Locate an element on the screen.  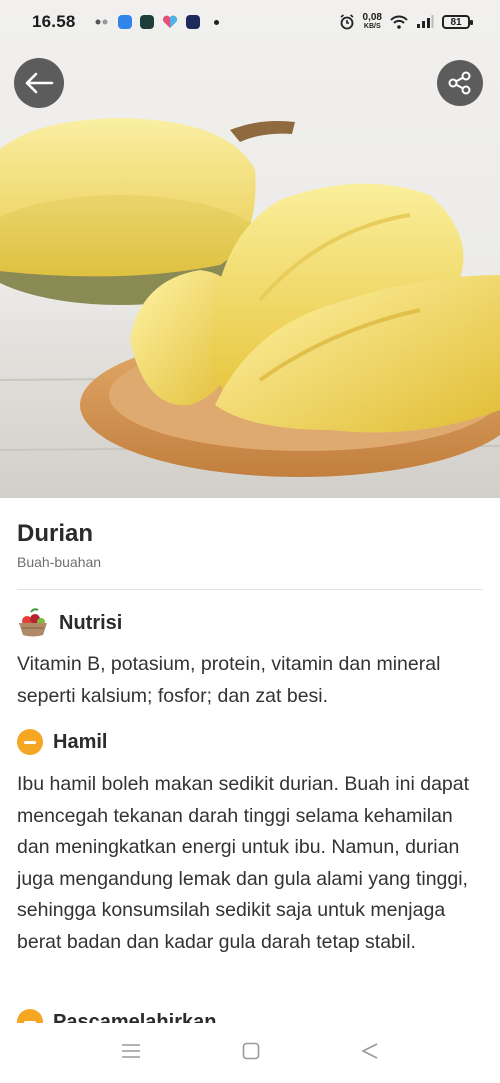
section-hamil-header: Hamil is located at coordinates (62, 742).